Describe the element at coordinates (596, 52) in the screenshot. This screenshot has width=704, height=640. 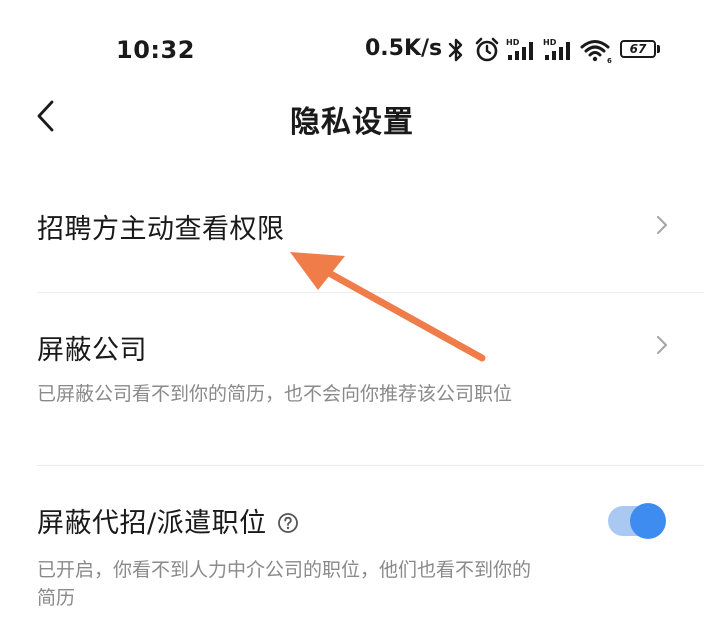
I see `wifi-icon: 6` at that location.